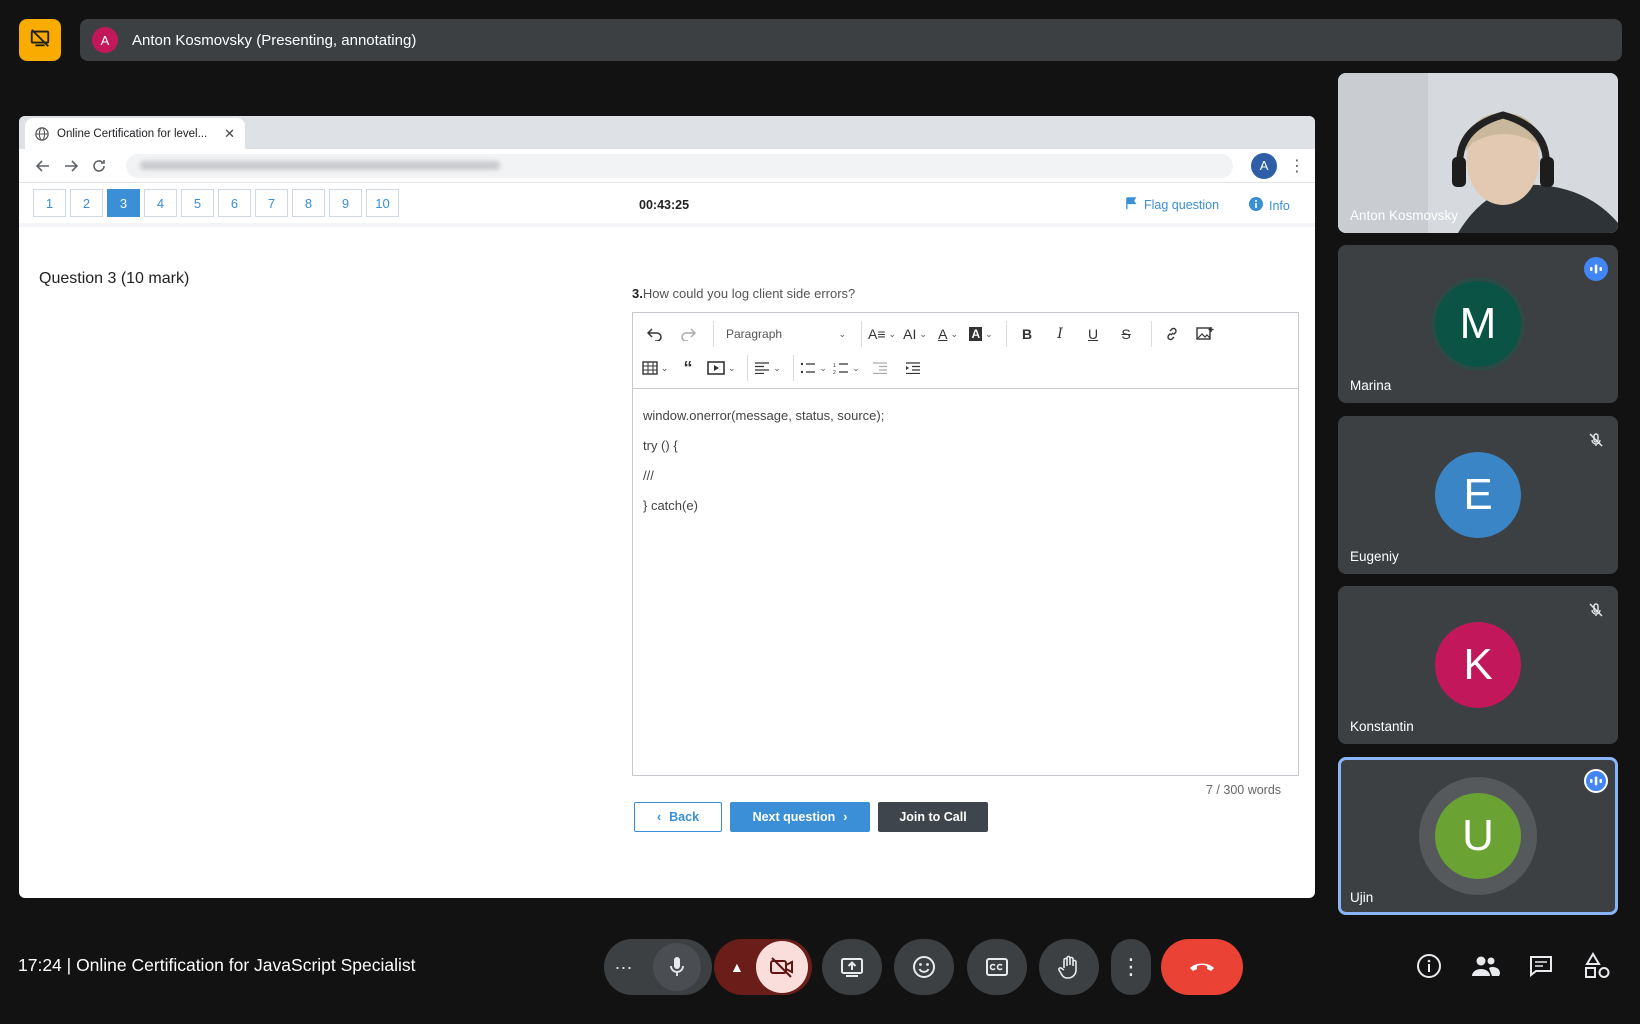  What do you see at coordinates (1478, 153) in the screenshot?
I see `participant-tile-anton: Anton Kosmovsky` at bounding box center [1478, 153].